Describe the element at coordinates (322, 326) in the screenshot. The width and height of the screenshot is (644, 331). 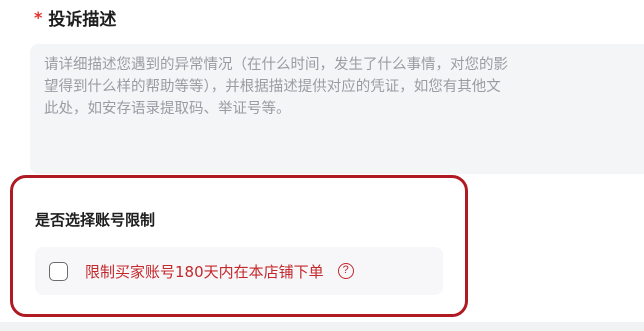
I see `page-bottom-edge` at that location.